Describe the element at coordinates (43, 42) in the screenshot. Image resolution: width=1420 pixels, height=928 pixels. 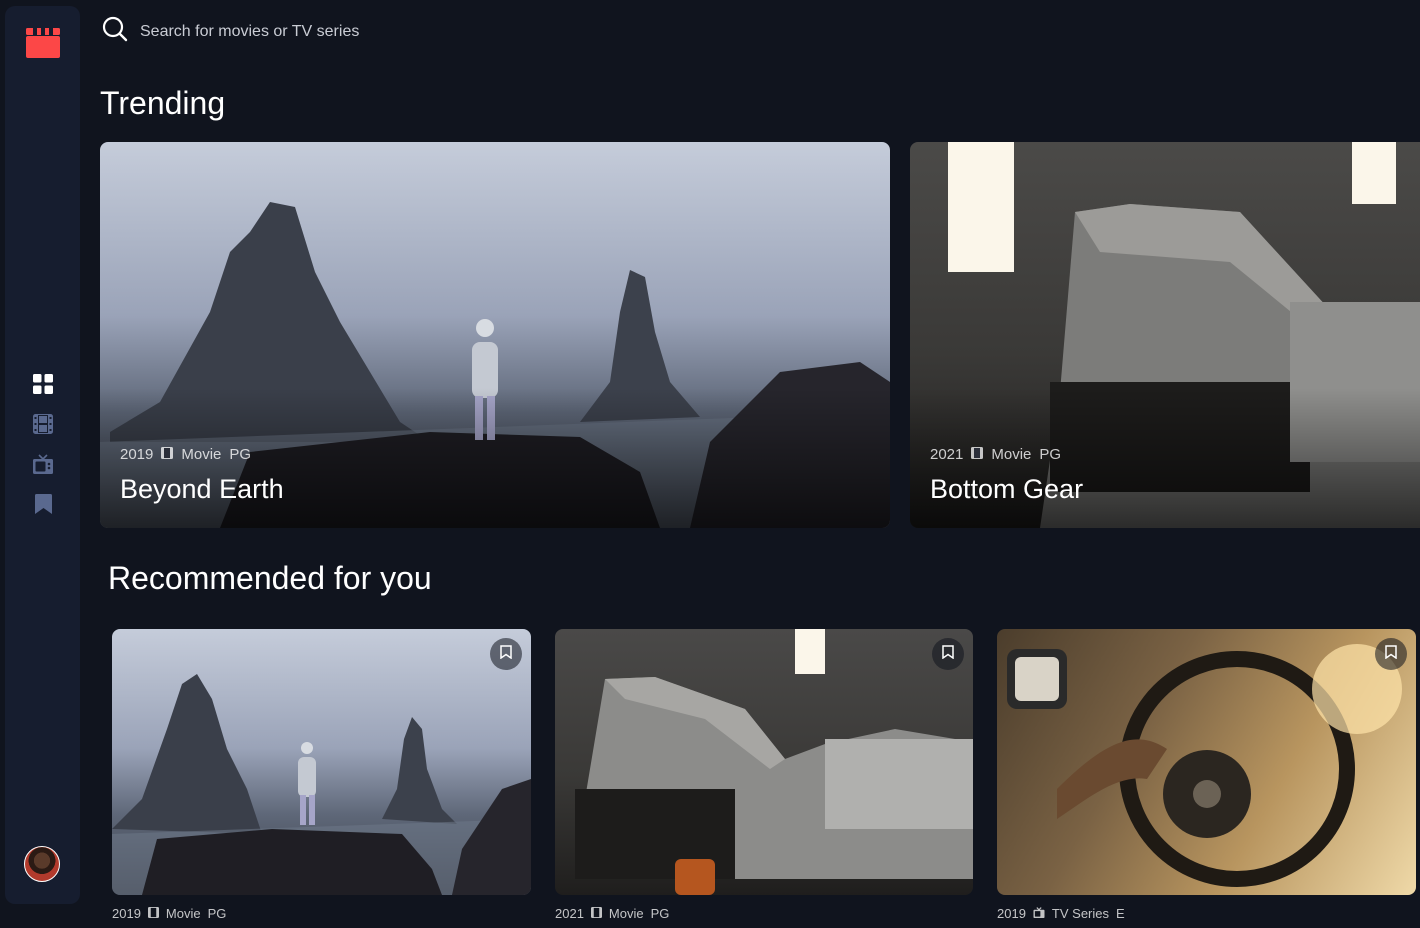
I see `clapperboard-icon` at that location.